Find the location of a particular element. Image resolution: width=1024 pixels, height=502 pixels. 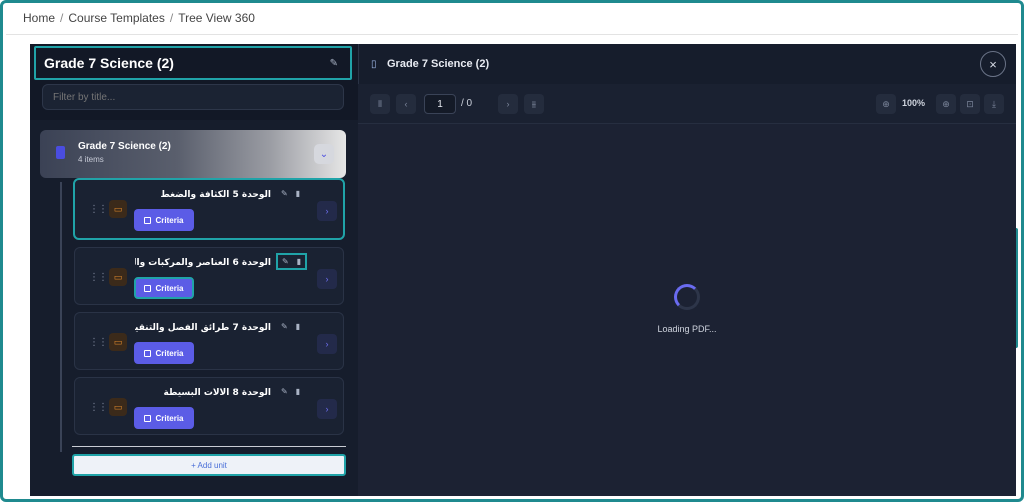

zoom-in-icon: ⊕ is located at coordinates (946, 104).